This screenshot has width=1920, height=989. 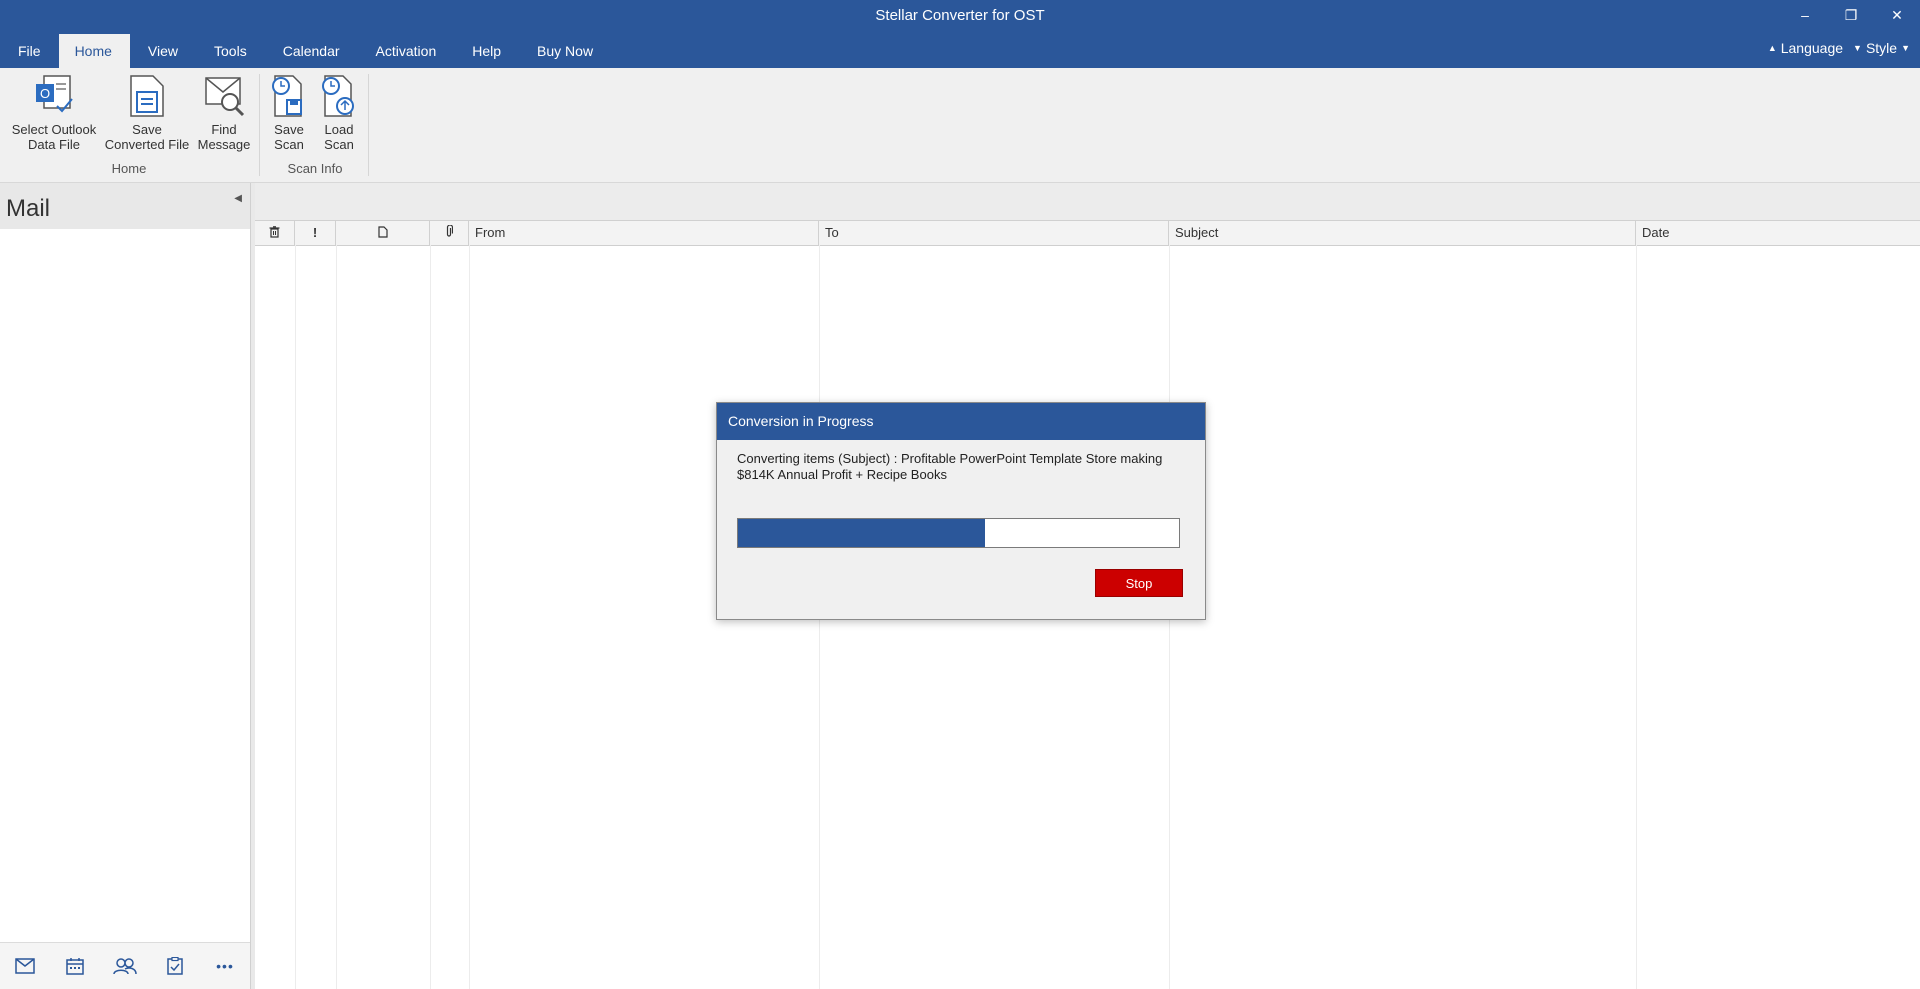 I want to click on column-header-importance: !, so click(x=315, y=233).